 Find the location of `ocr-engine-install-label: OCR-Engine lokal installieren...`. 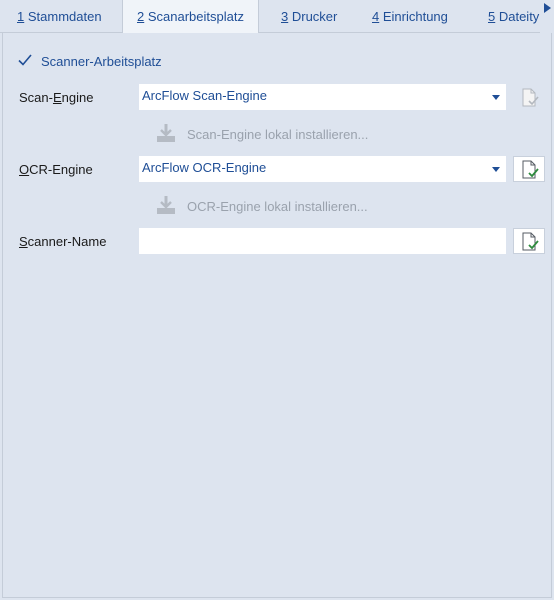

ocr-engine-install-label: OCR-Engine lokal installieren... is located at coordinates (277, 206).